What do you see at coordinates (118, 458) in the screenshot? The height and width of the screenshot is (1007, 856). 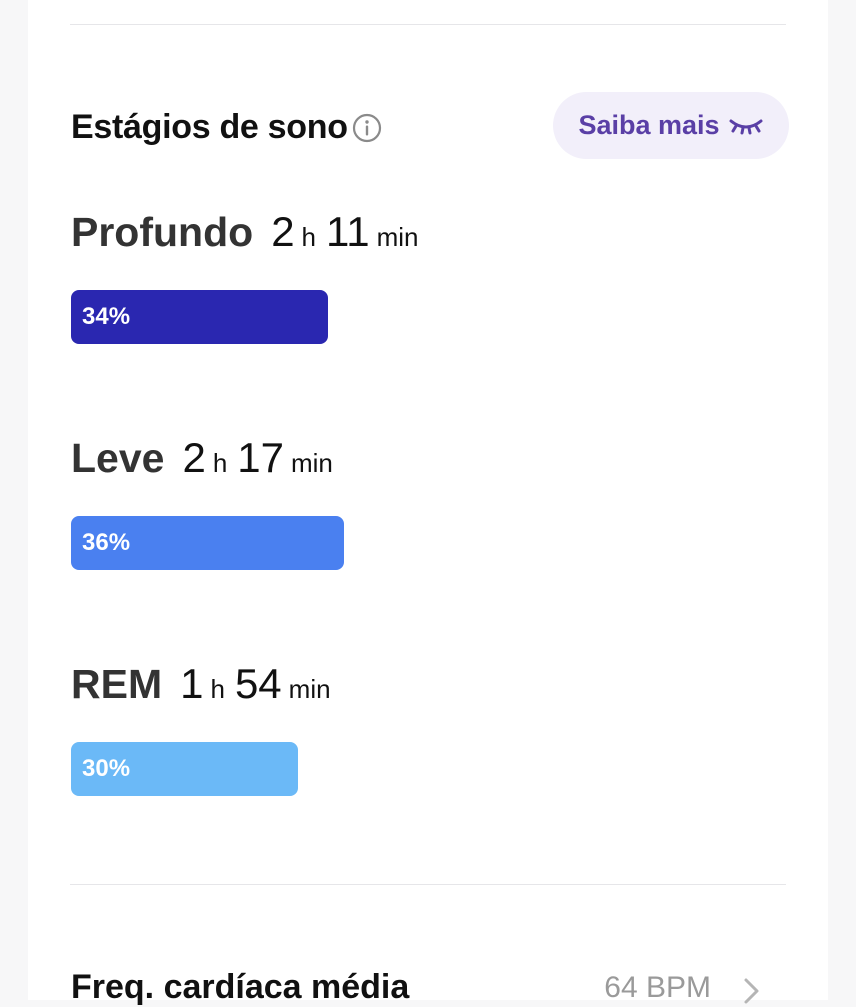 I see `stage-name: Leve` at bounding box center [118, 458].